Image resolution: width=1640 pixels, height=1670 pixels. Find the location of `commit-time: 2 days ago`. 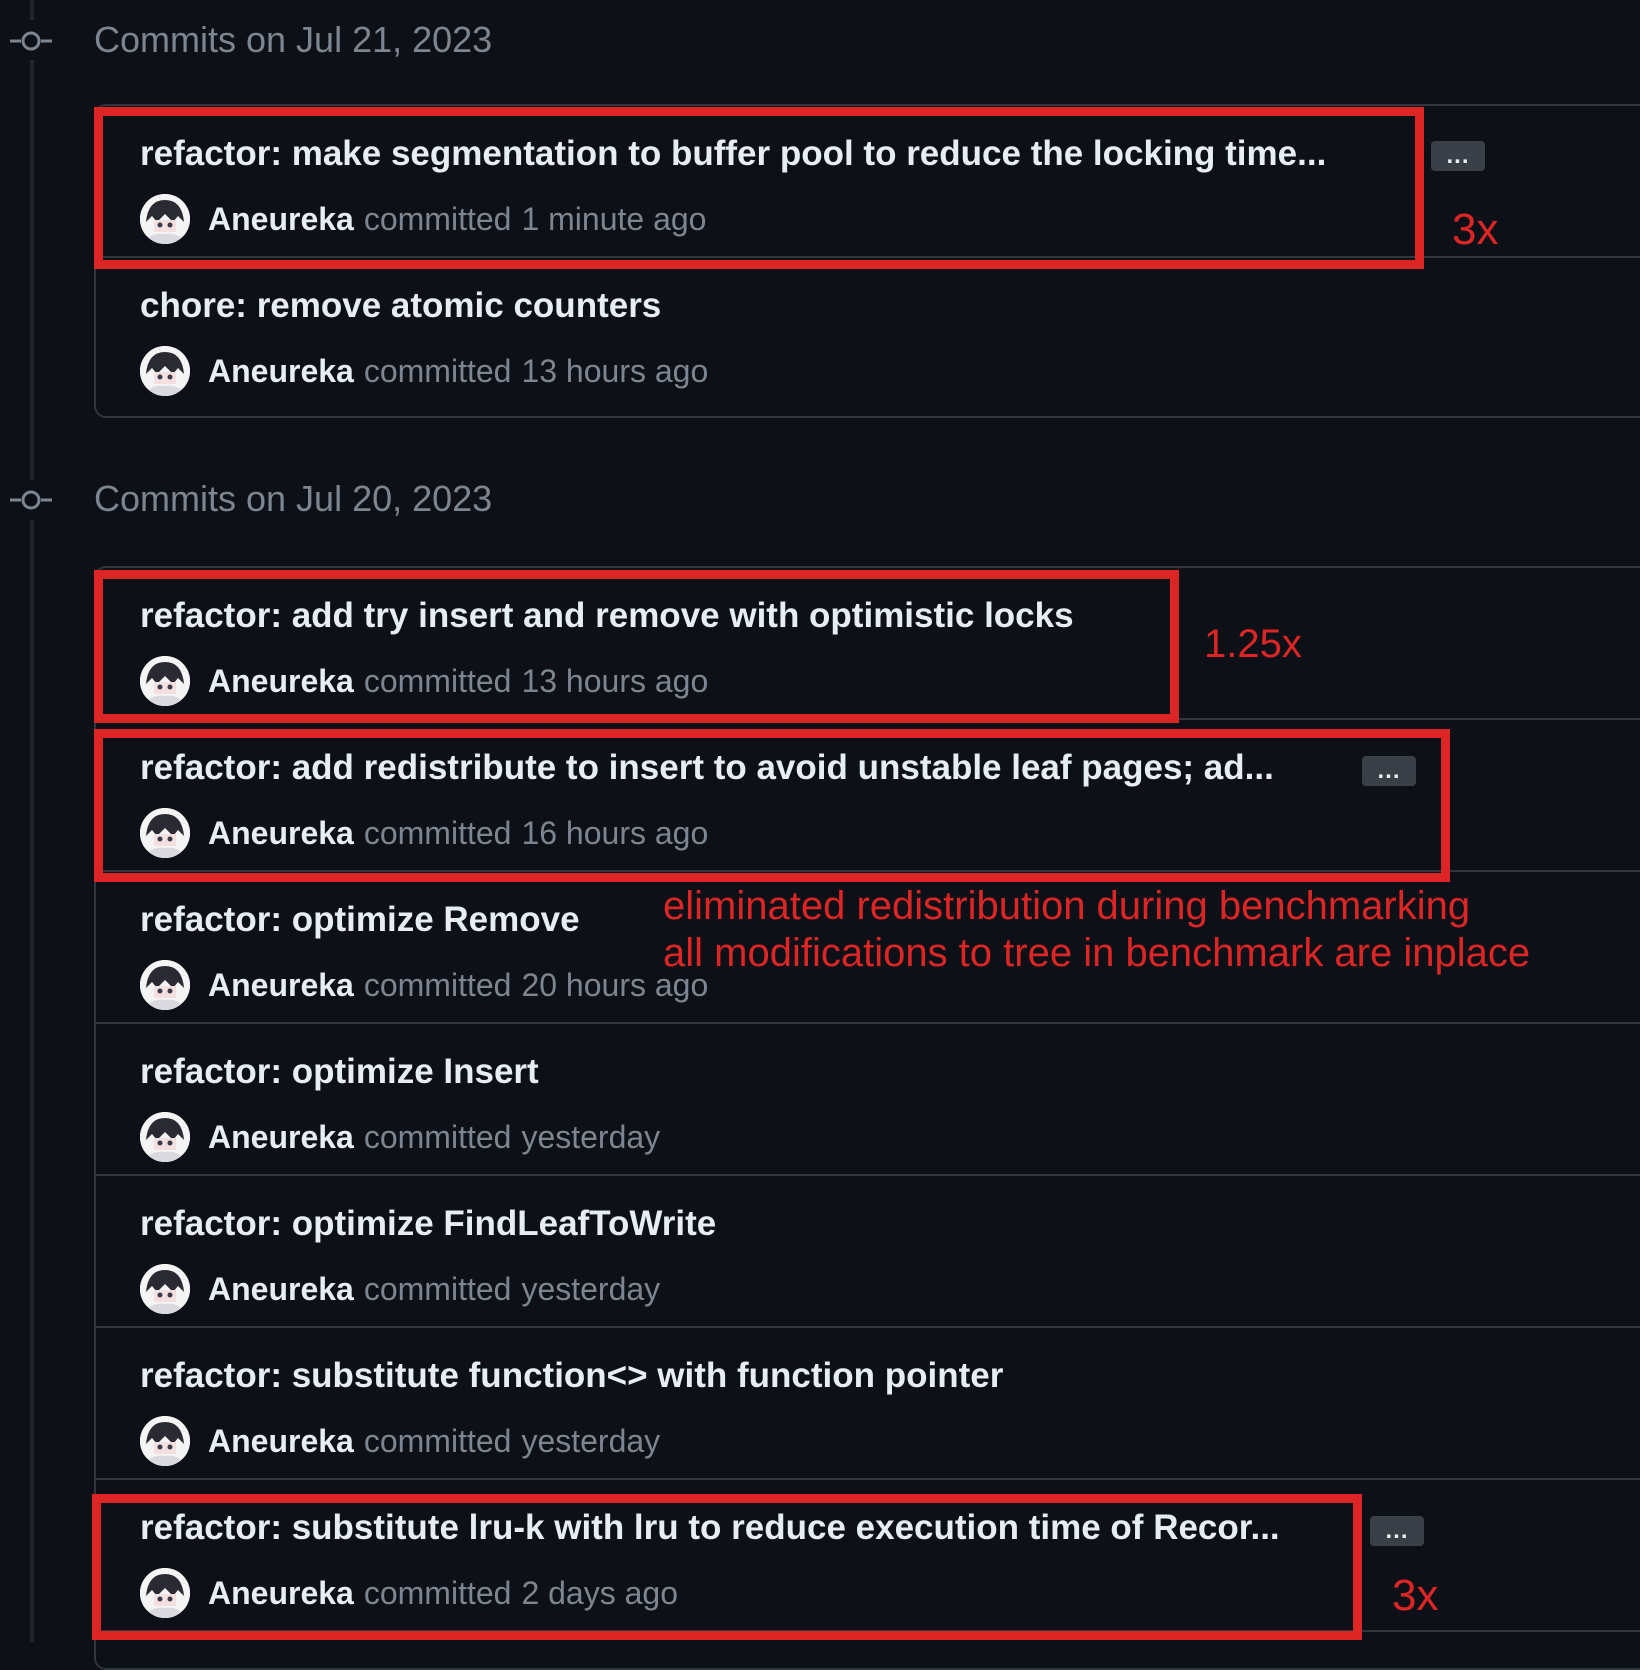

commit-time: 2 days ago is located at coordinates (599, 1592).